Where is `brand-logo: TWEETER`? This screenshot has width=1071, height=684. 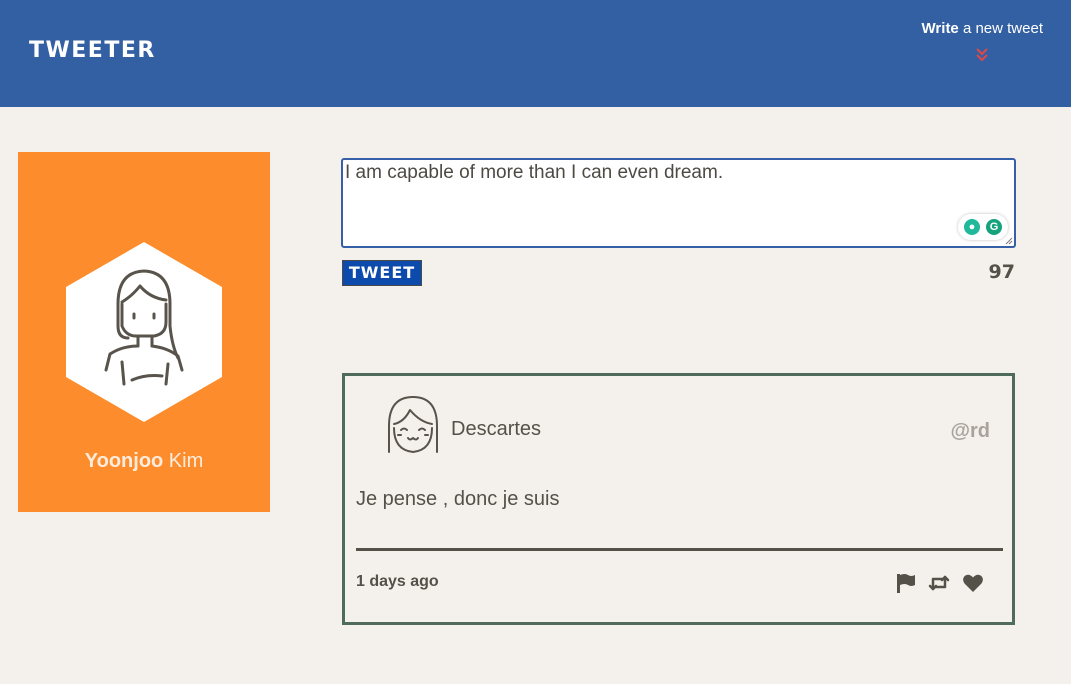
brand-logo: TWEETER is located at coordinates (92, 50).